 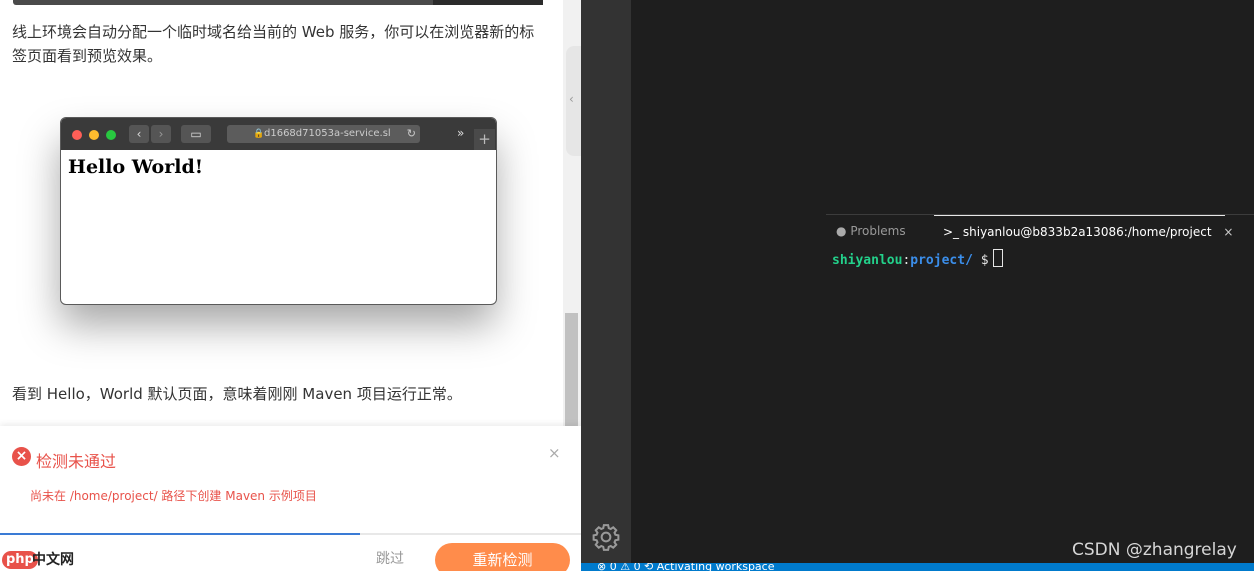 What do you see at coordinates (77, 135) in the screenshot?
I see `close-light-icon` at bounding box center [77, 135].